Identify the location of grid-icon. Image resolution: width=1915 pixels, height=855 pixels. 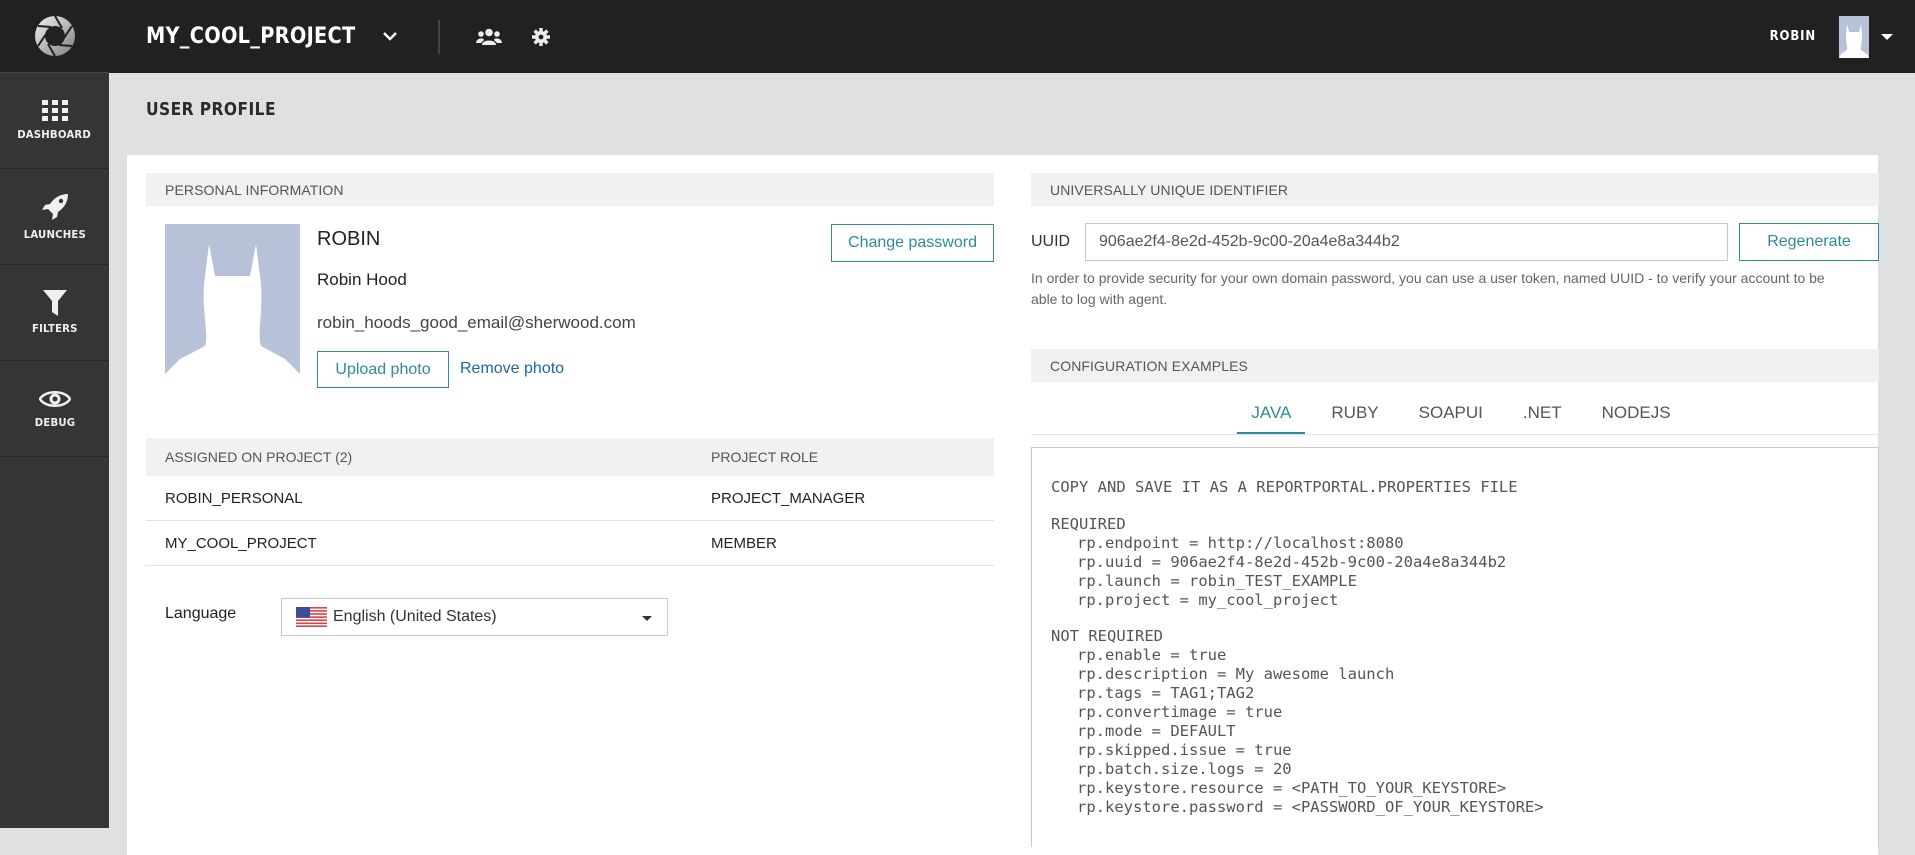
(54, 110).